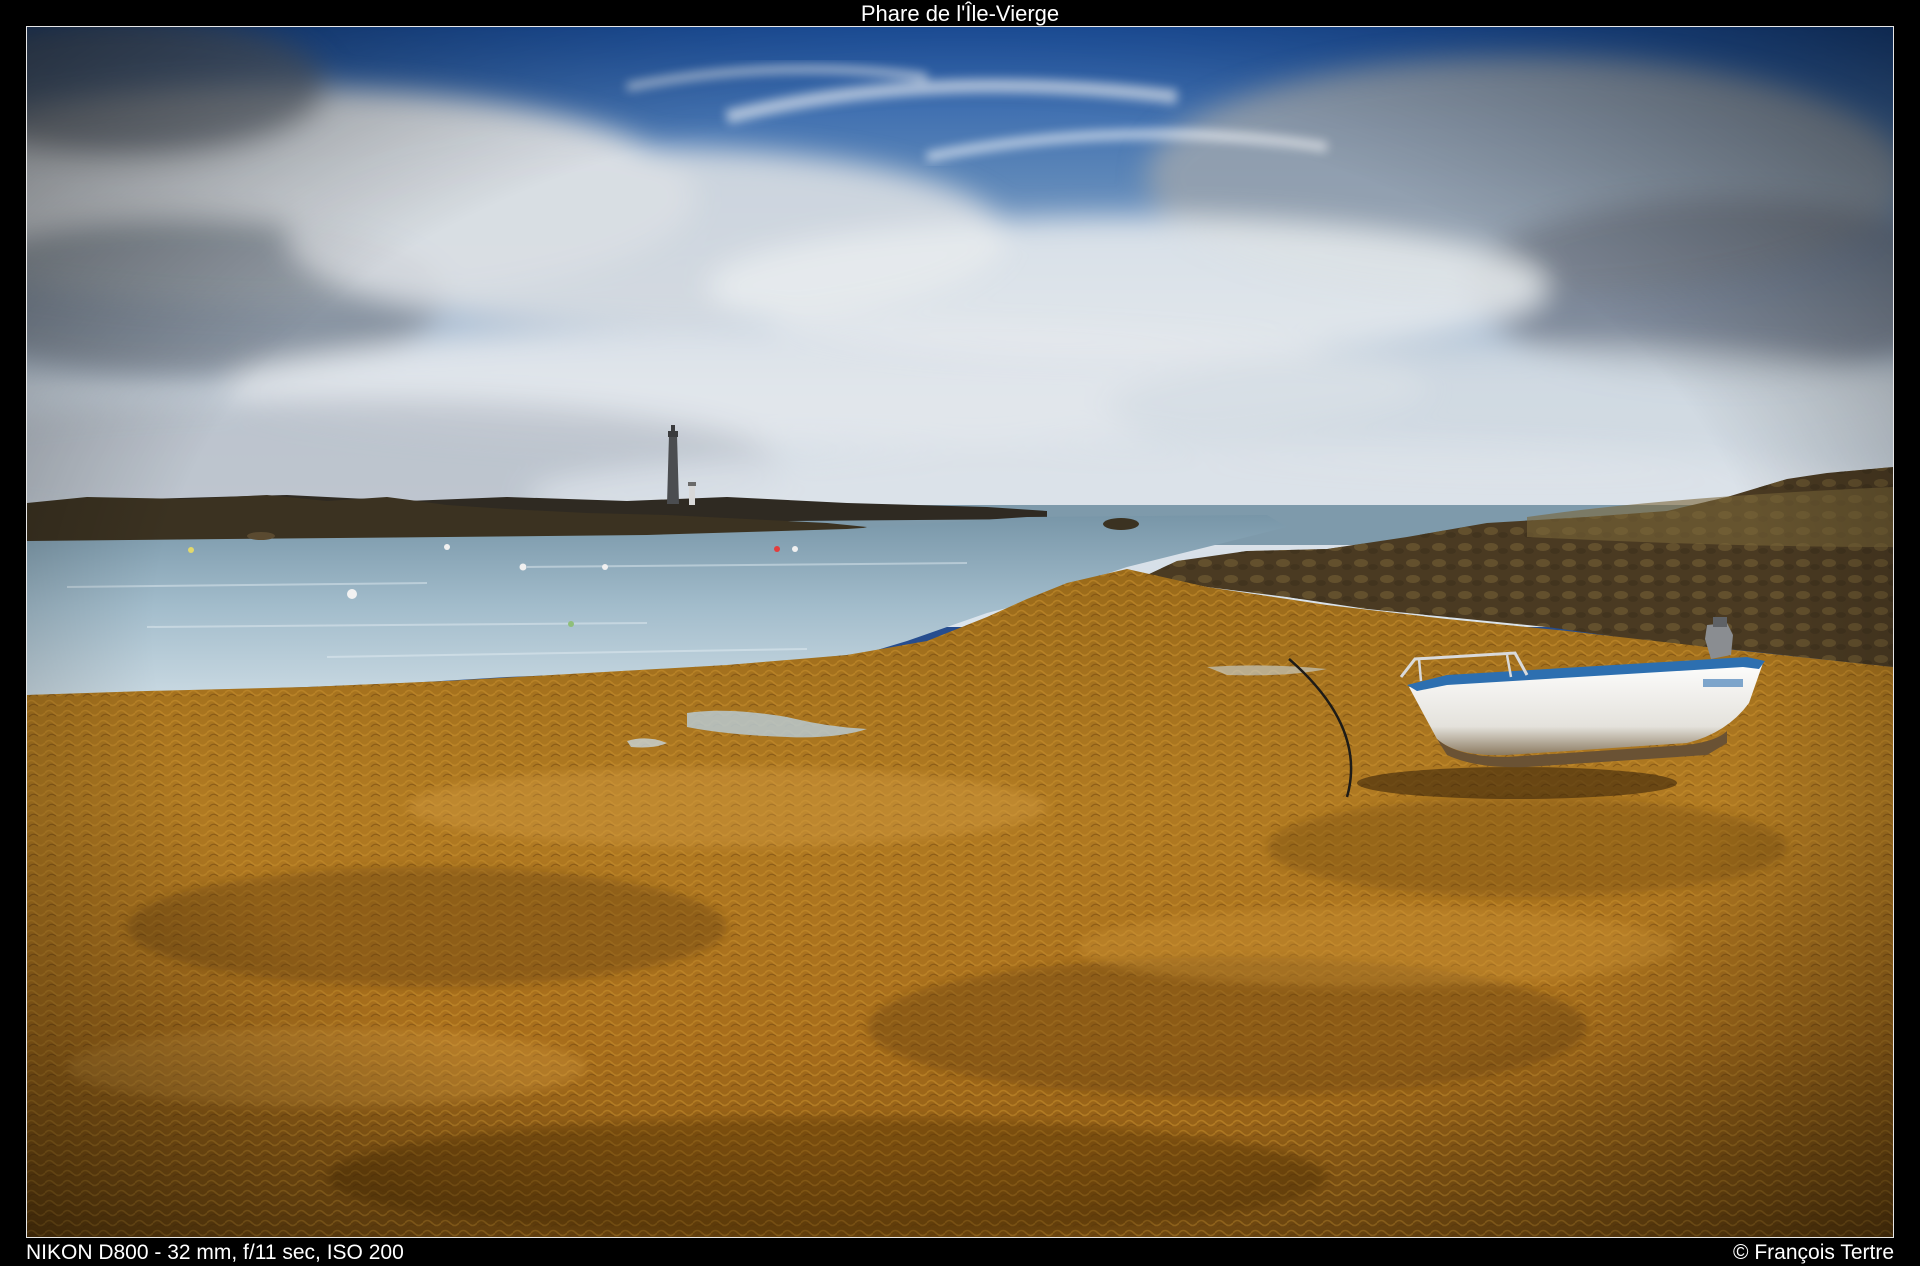 Image resolution: width=1920 pixels, height=1266 pixels. What do you see at coordinates (215, 1252) in the screenshot?
I see `exif-caption: NIKON D800 - 32 mm, f/11 sec, ISO 200` at bounding box center [215, 1252].